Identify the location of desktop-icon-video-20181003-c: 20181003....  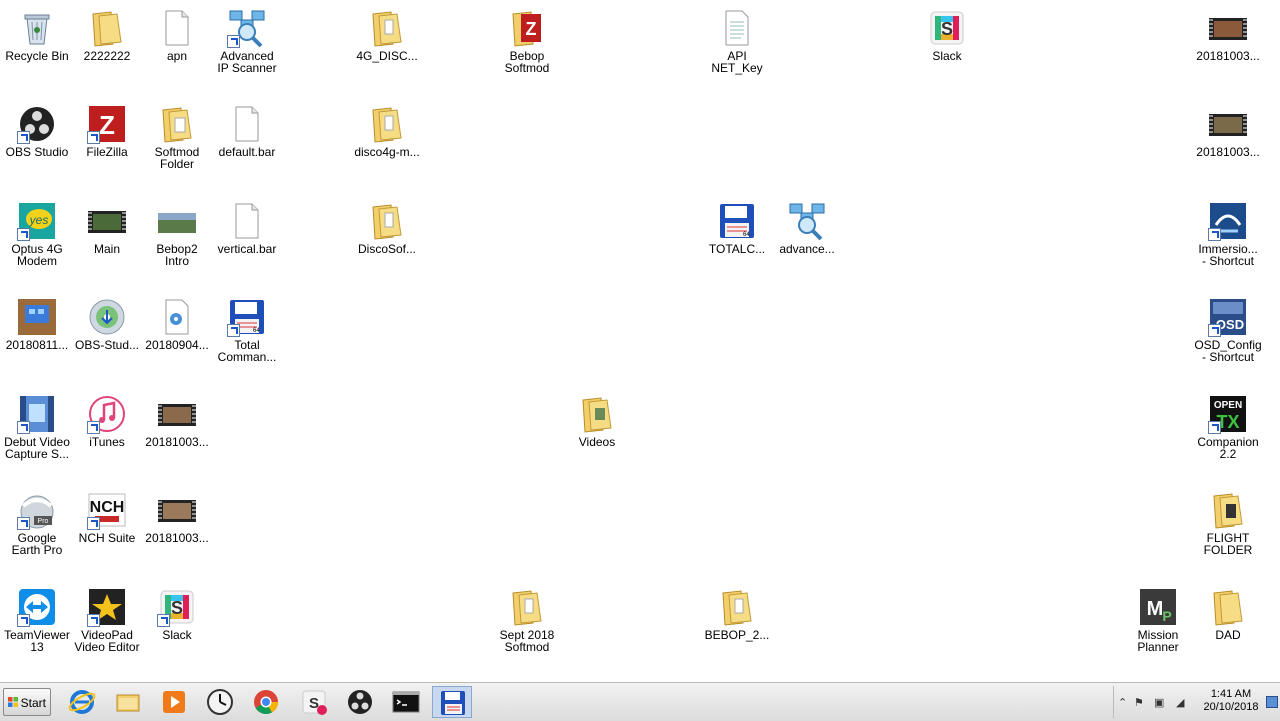
(177, 419).